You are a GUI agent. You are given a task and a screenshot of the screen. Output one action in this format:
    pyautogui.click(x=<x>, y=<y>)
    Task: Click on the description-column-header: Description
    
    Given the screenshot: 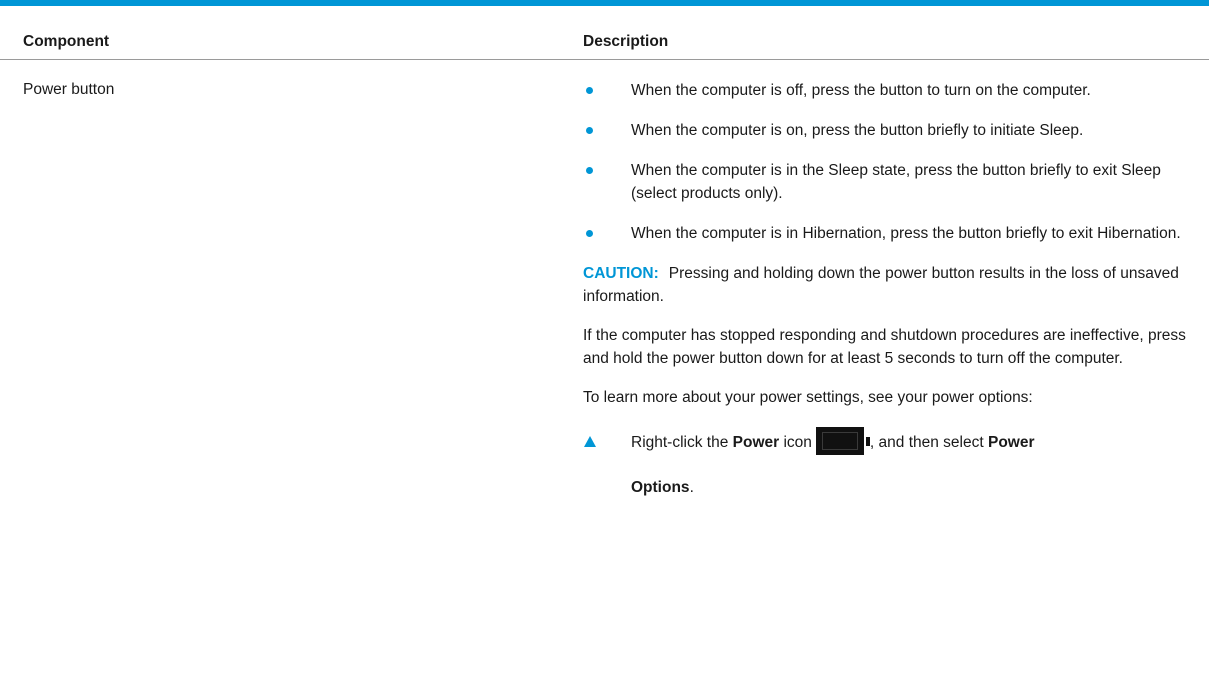 What is the action you would take?
    pyautogui.click(x=626, y=41)
    